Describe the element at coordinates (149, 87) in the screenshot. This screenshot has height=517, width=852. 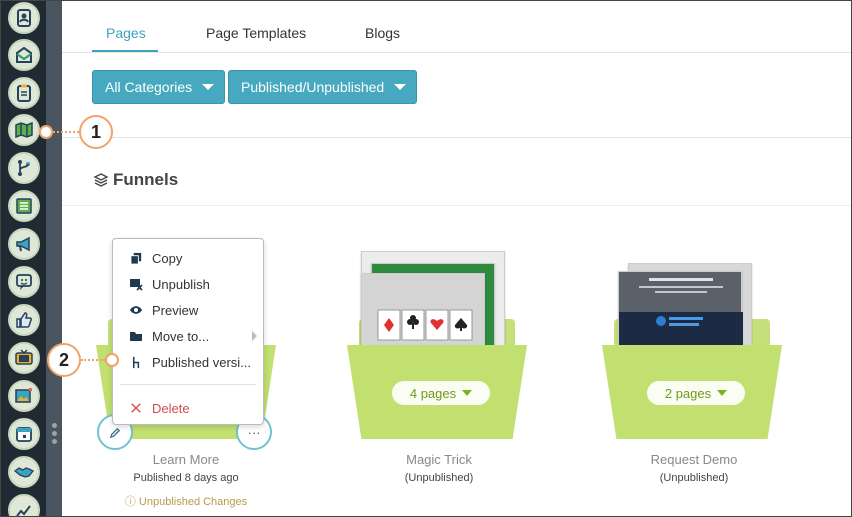
I see `category-filter-label: All Categories` at that location.